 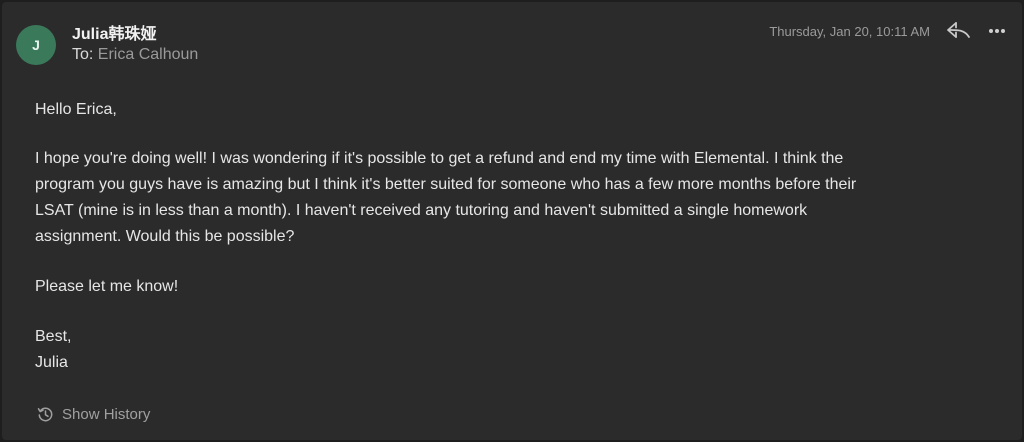 I want to click on avatar: J, so click(x=36, y=45).